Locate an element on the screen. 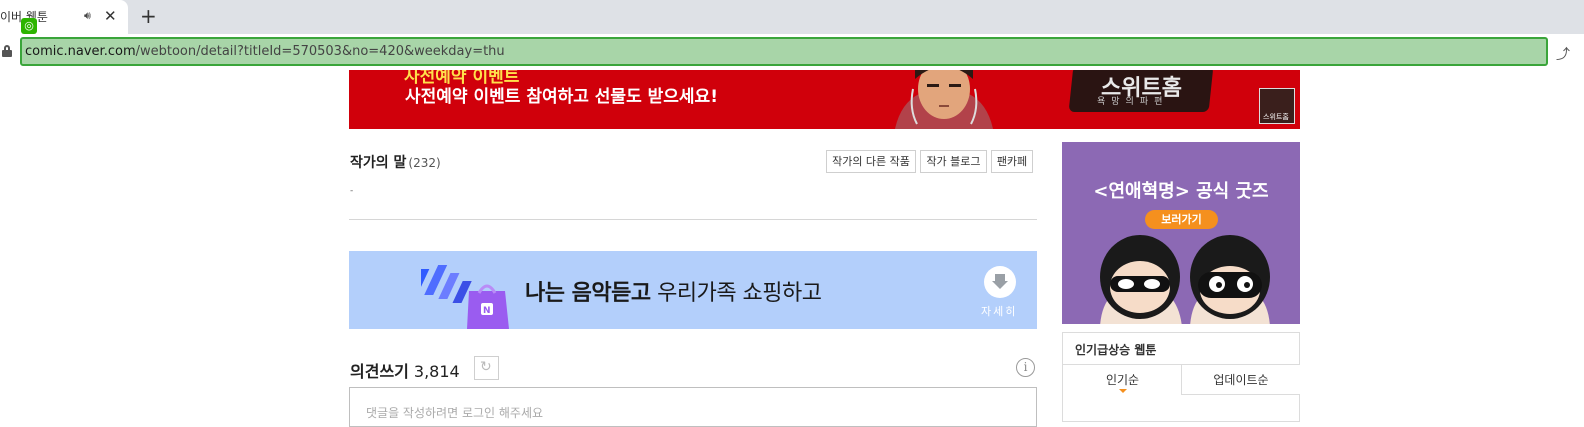 The width and height of the screenshot is (1584, 427). refresh-comments-button: ↻ is located at coordinates (486, 368).